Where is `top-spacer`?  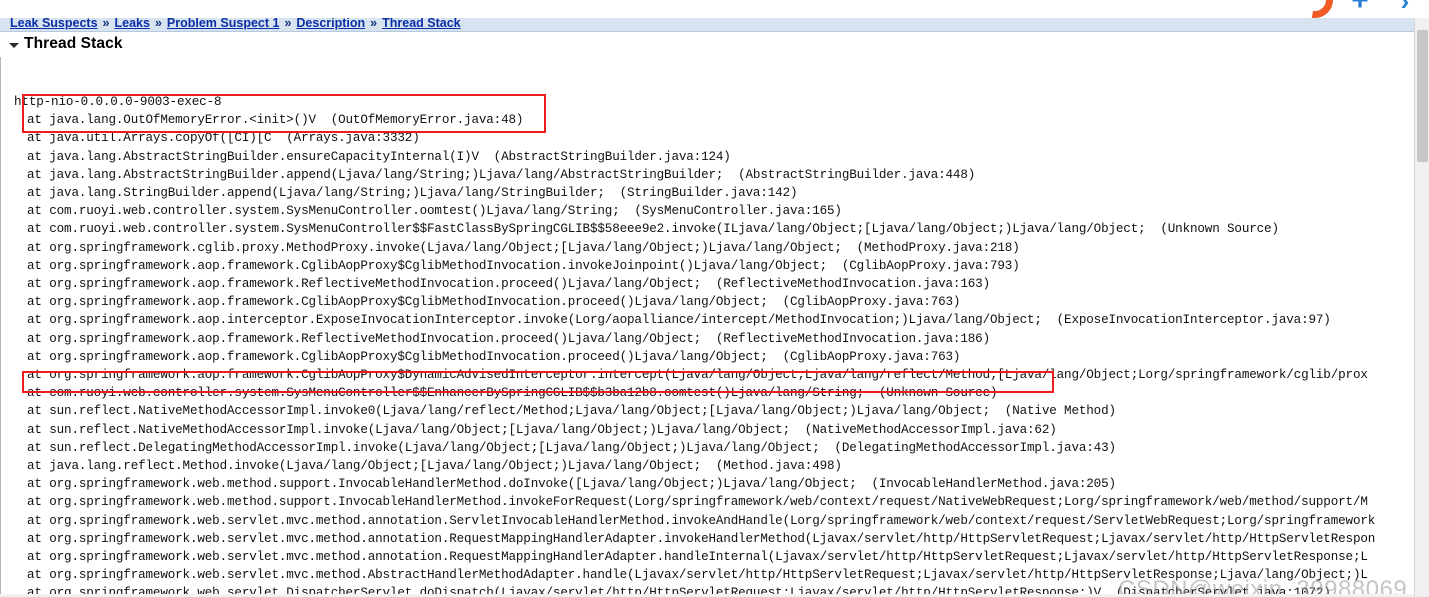 top-spacer is located at coordinates (715, 75).